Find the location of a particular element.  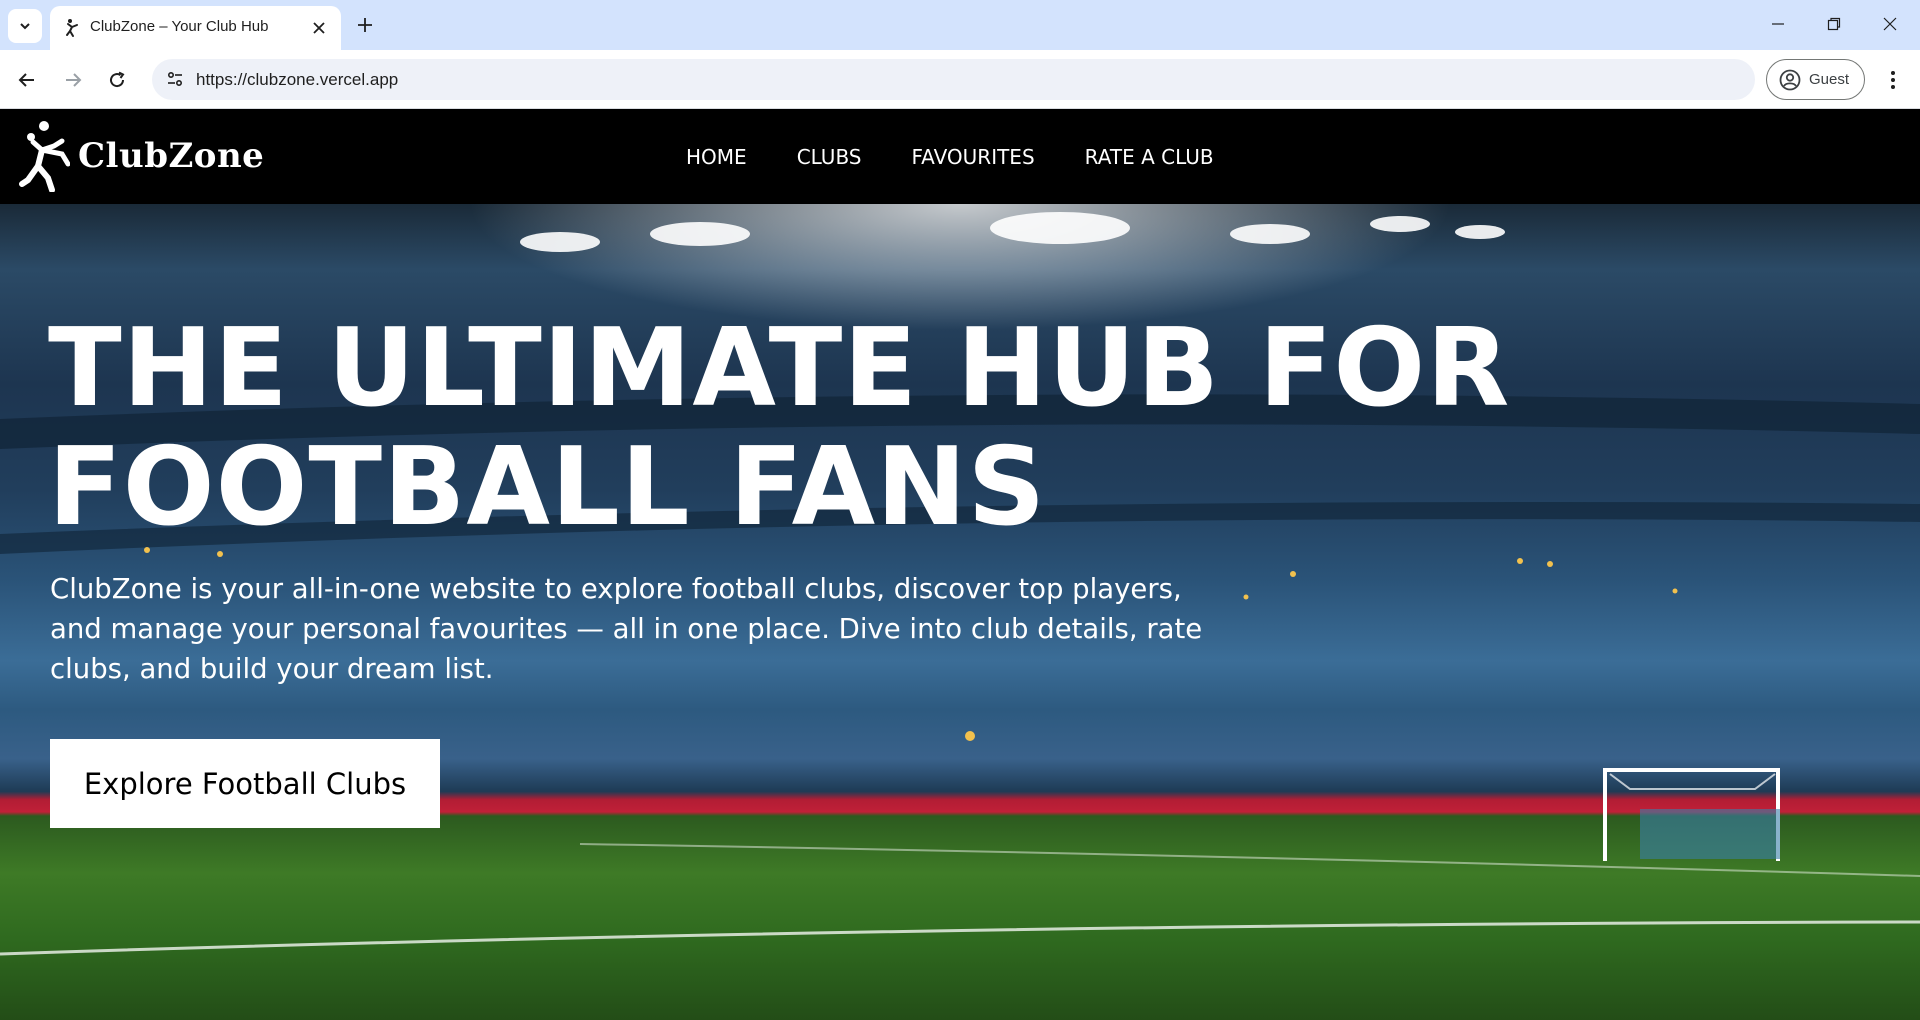

site-settings-icon is located at coordinates (175, 79).